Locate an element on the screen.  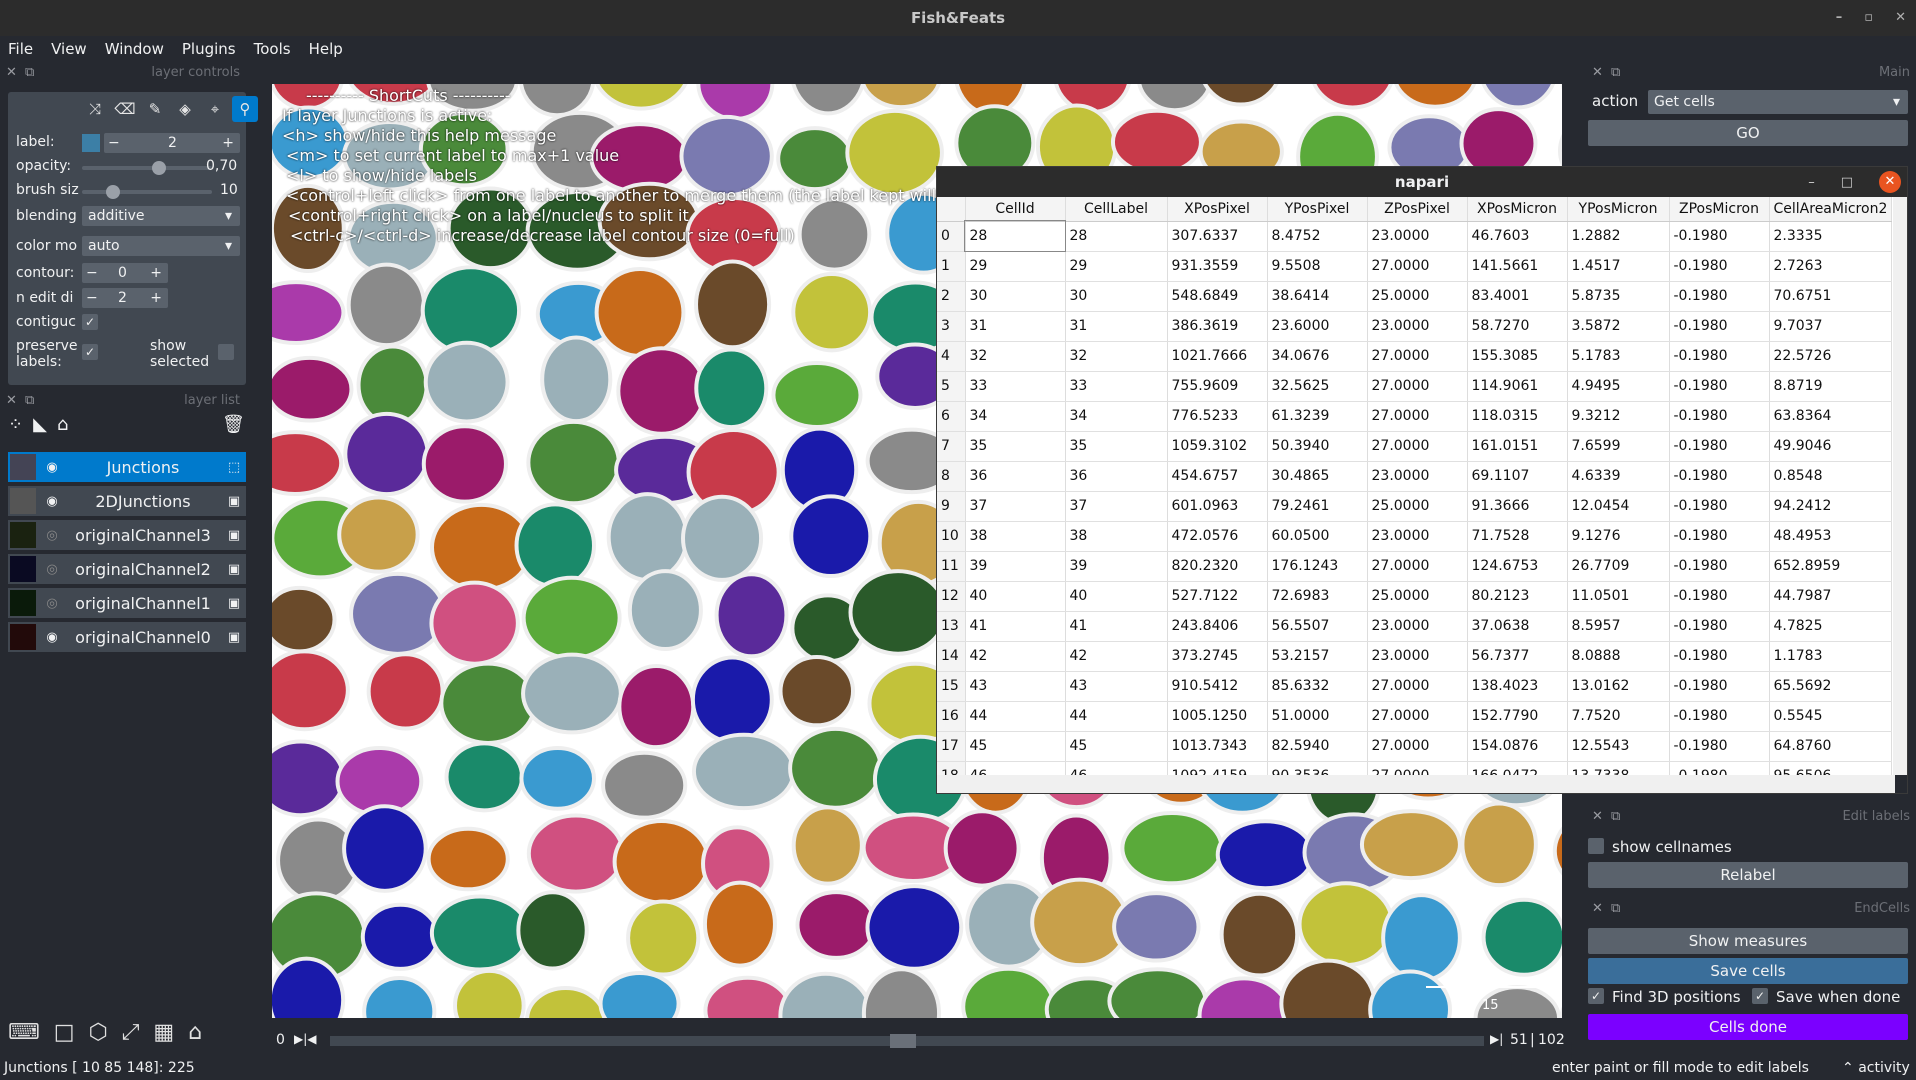
brush-icon: ✎ is located at coordinates (155, 109).